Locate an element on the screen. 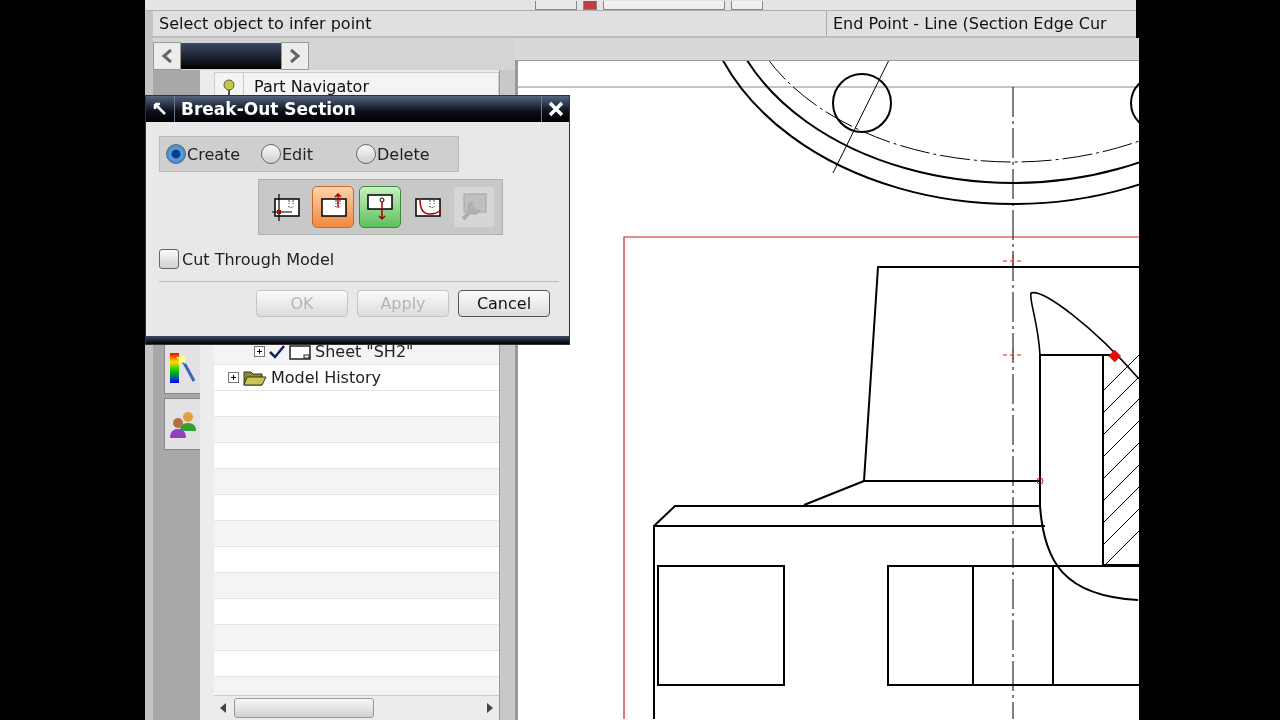 The image size is (1280, 720). dialog-title: Break-Out Section is located at coordinates (268, 109).